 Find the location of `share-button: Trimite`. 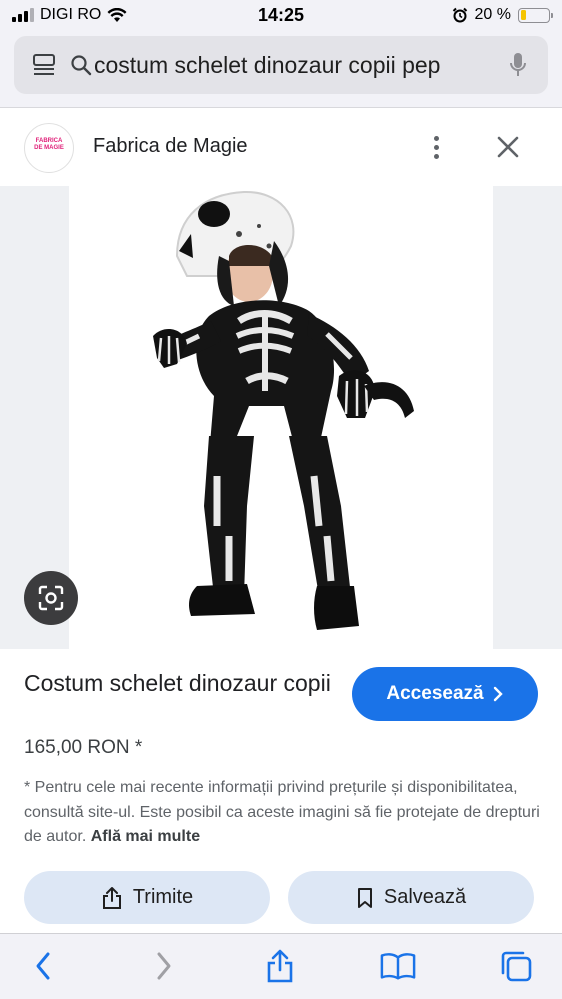

share-button: Trimite is located at coordinates (147, 897).